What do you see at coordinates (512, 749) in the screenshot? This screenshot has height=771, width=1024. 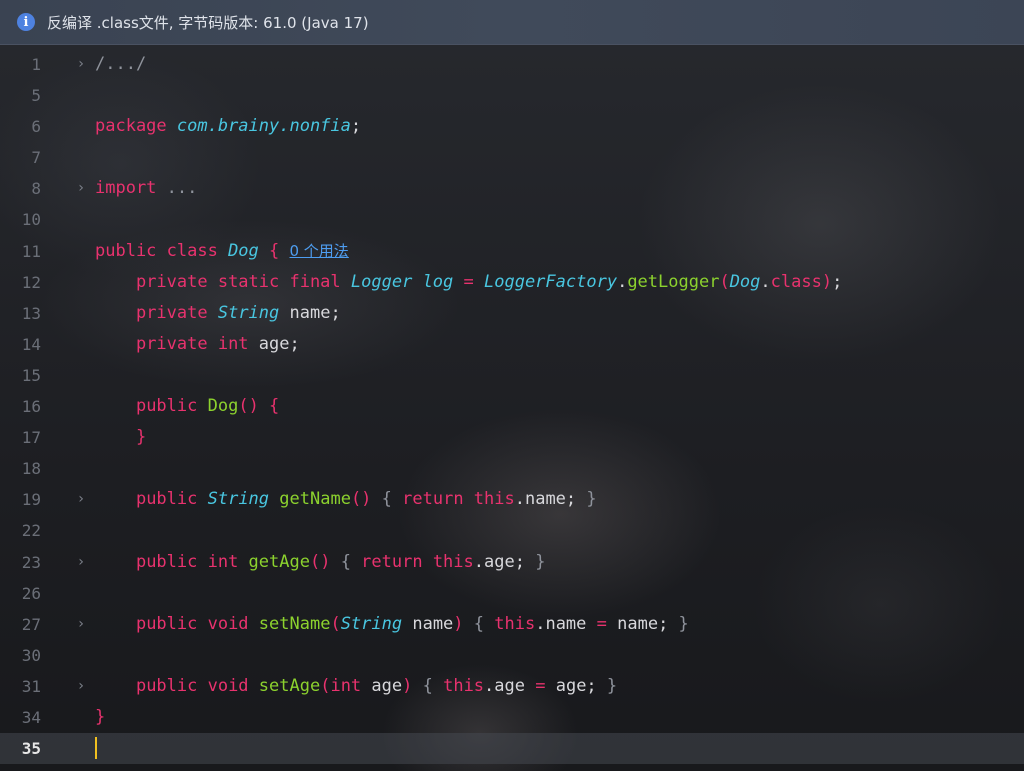 I see `code-line: 35` at bounding box center [512, 749].